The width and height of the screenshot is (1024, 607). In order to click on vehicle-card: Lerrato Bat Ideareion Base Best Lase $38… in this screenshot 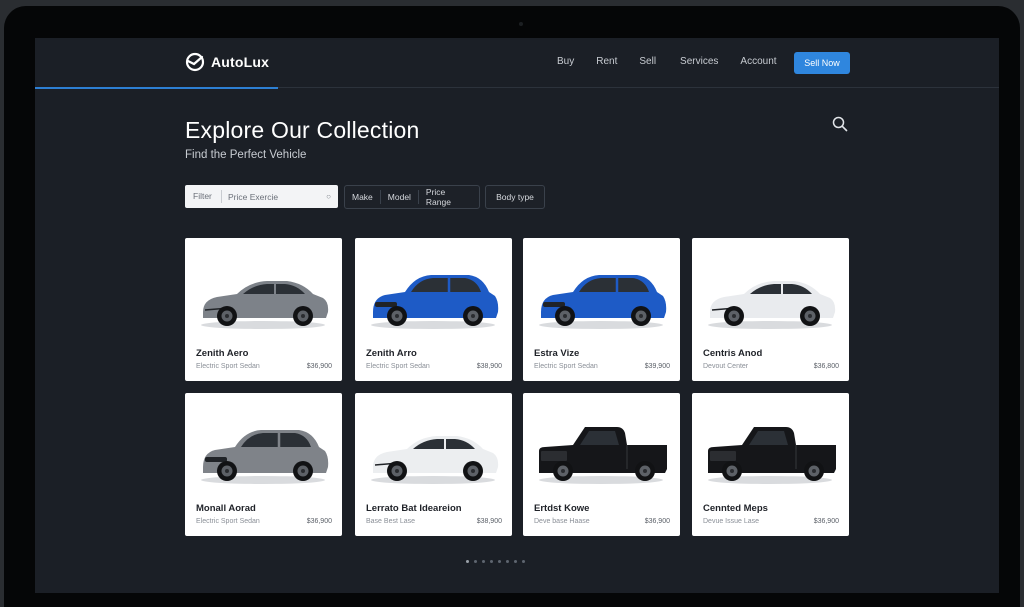, I will do `click(433, 464)`.